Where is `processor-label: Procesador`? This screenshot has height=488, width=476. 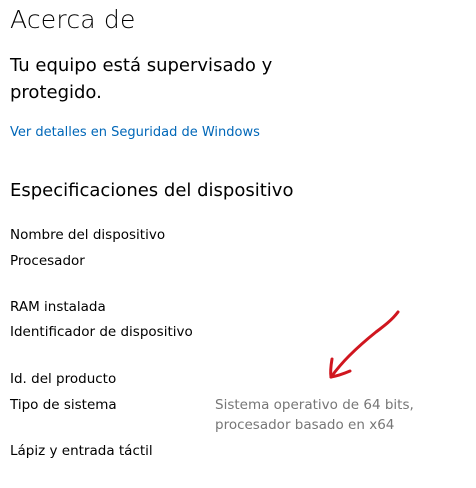
processor-label: Procesador is located at coordinates (47, 261).